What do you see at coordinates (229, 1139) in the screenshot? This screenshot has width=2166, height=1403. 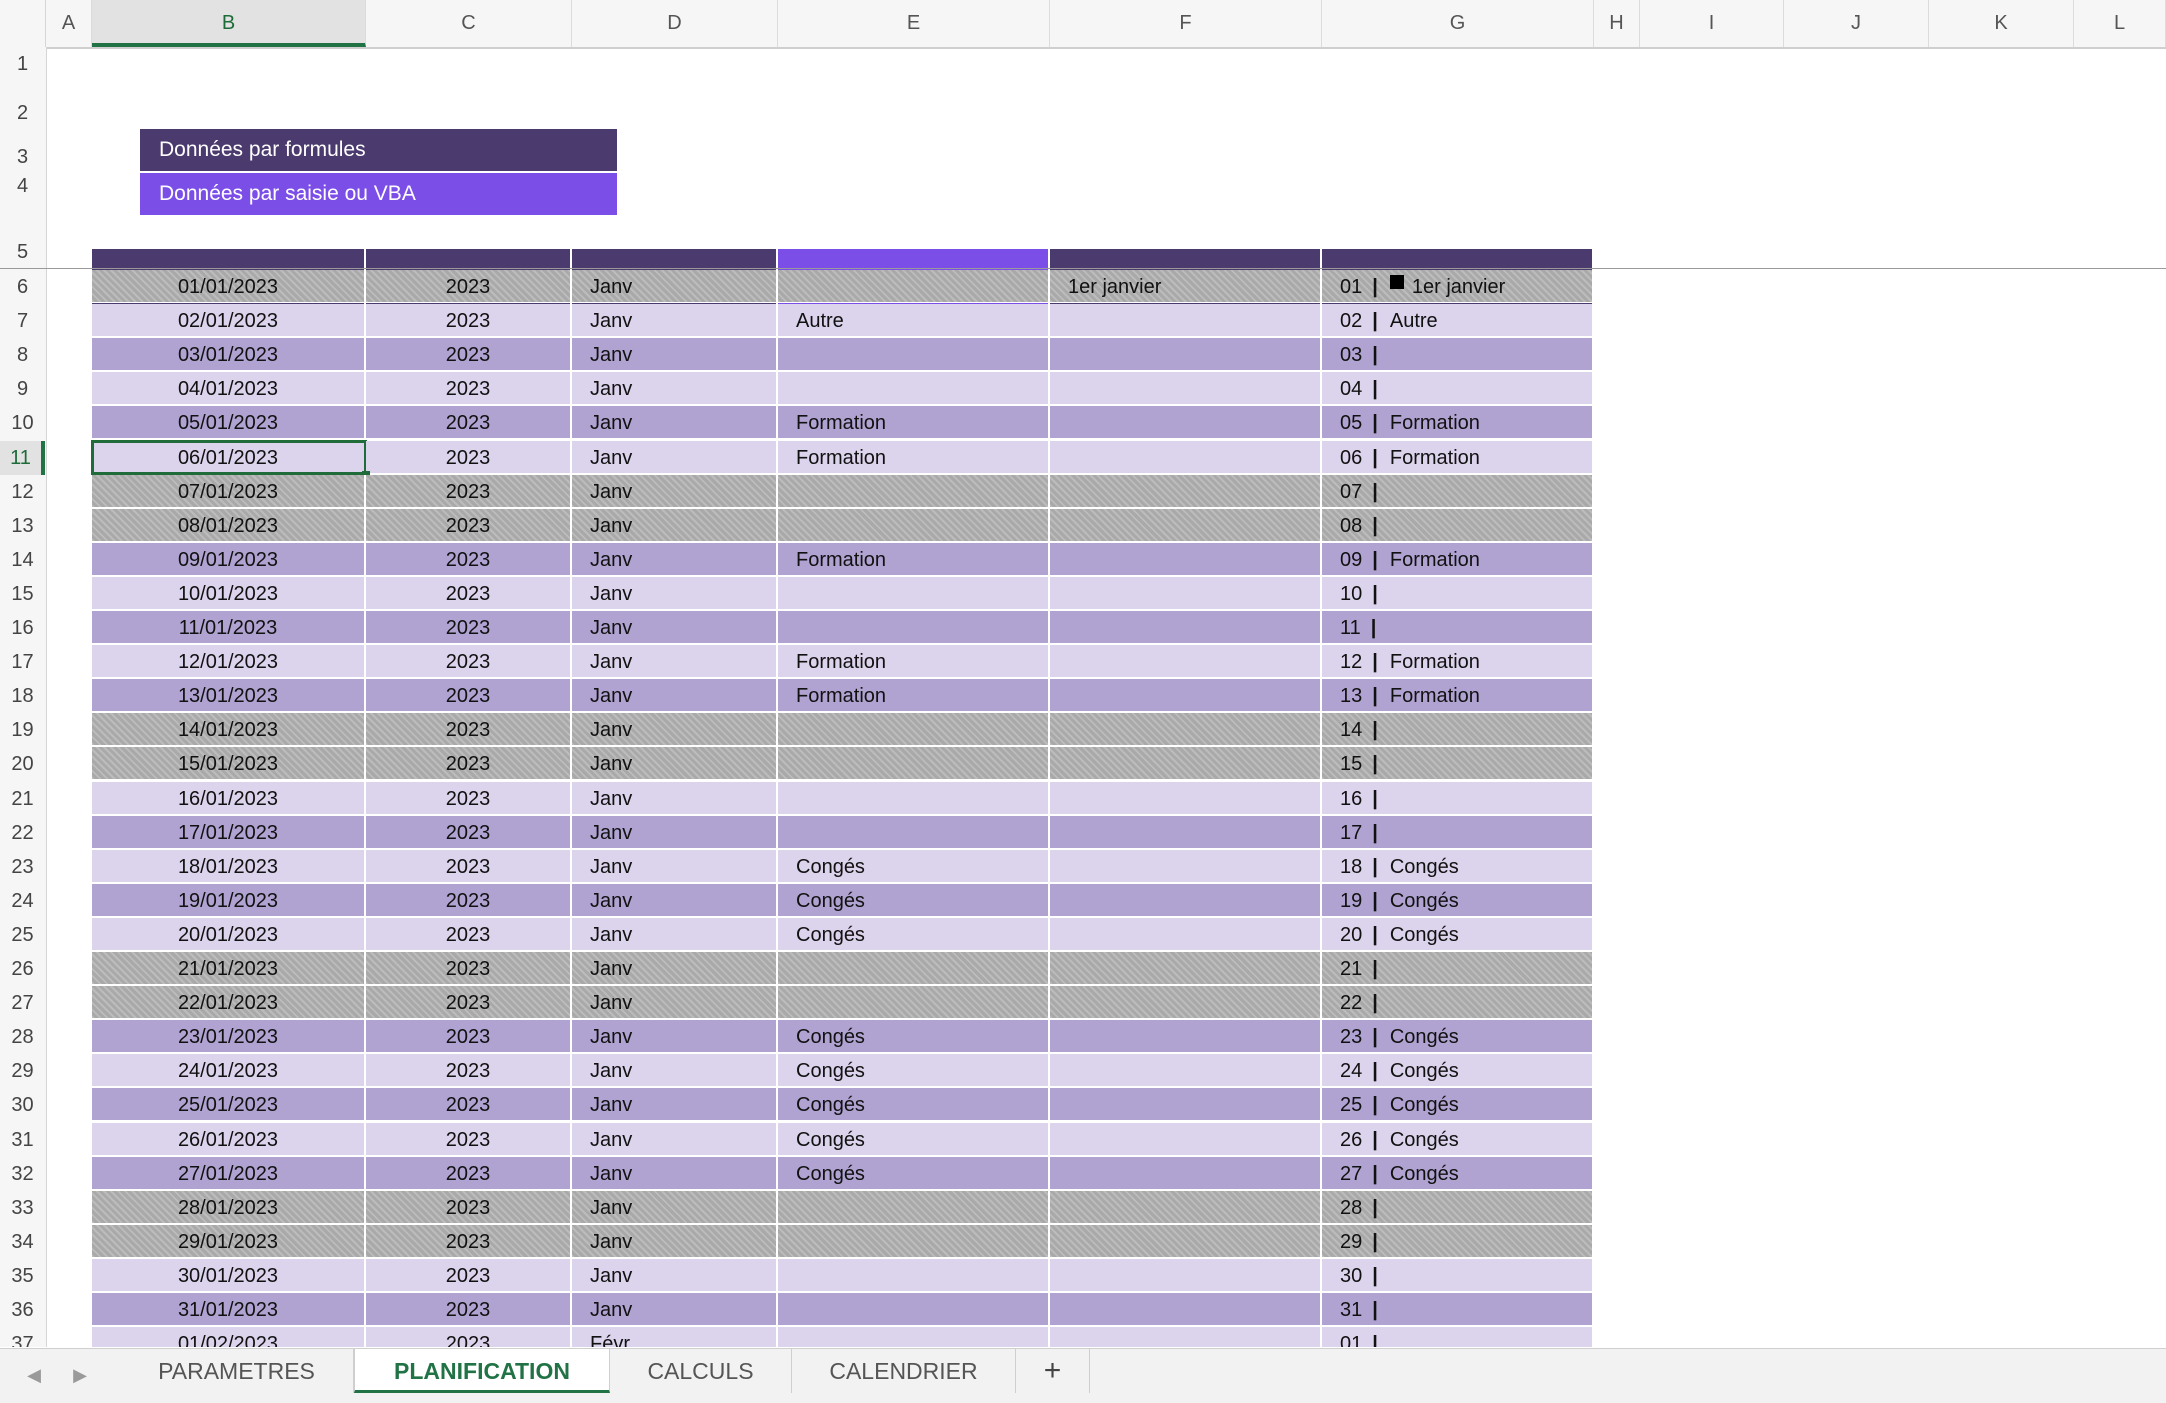 I see `cell-date: 26/01/2023` at bounding box center [229, 1139].